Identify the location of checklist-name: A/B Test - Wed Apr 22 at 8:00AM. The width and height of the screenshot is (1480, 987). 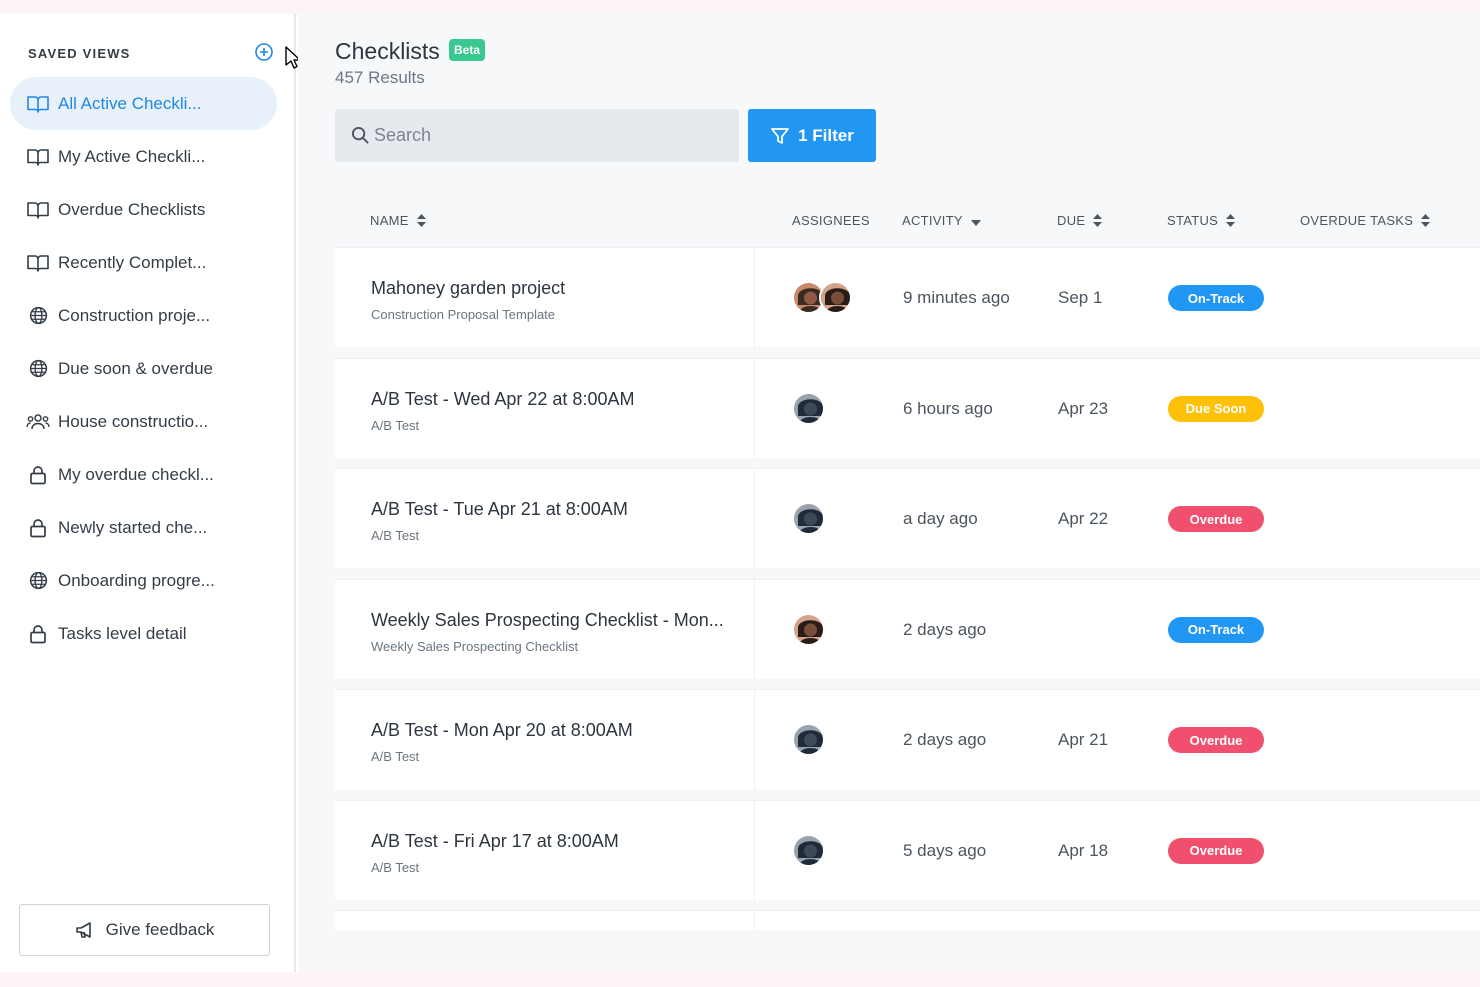
(502, 399).